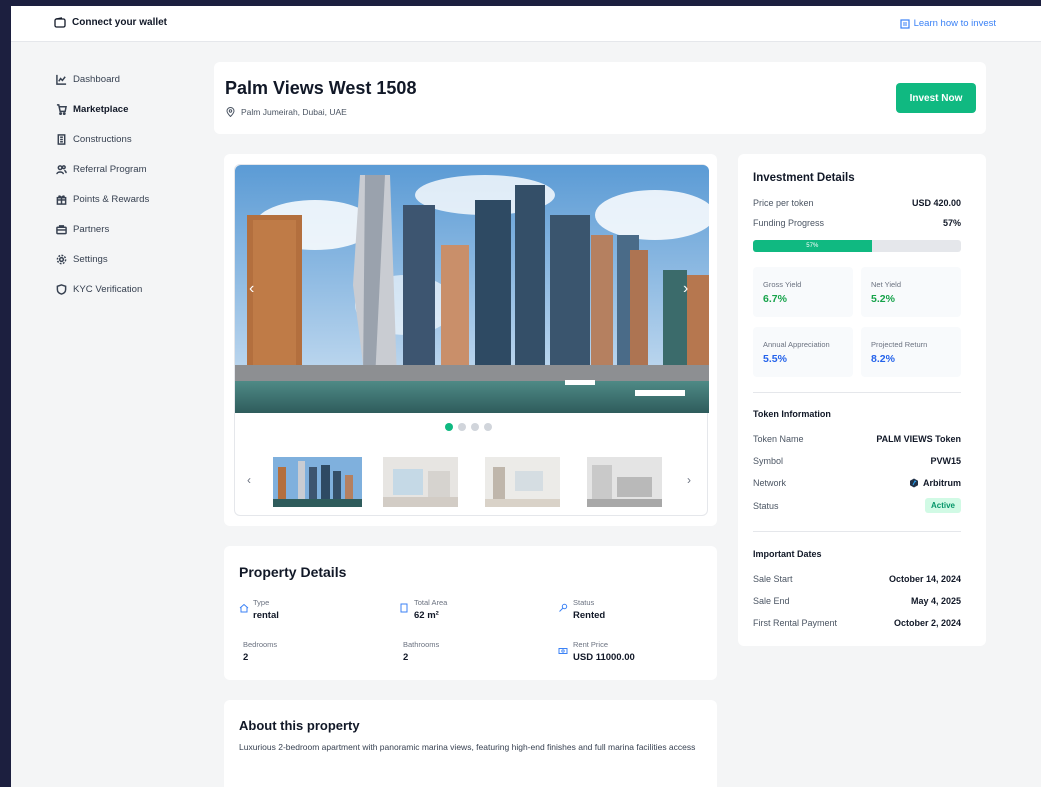 The width and height of the screenshot is (1041, 787). What do you see at coordinates (883, 359) in the screenshot?
I see `stat-value: 8.2%` at bounding box center [883, 359].